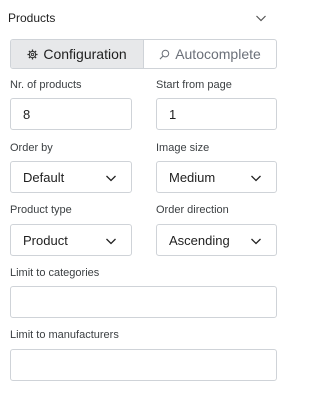 The width and height of the screenshot is (320, 396). I want to click on gear-icon, so click(32, 54).